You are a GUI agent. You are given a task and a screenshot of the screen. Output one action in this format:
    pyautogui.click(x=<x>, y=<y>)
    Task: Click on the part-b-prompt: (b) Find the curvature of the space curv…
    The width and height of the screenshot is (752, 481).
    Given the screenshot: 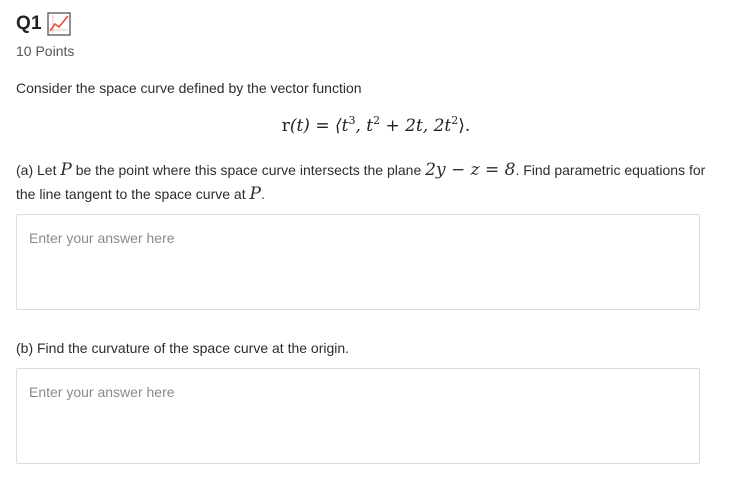 What is the action you would take?
    pyautogui.click(x=183, y=348)
    